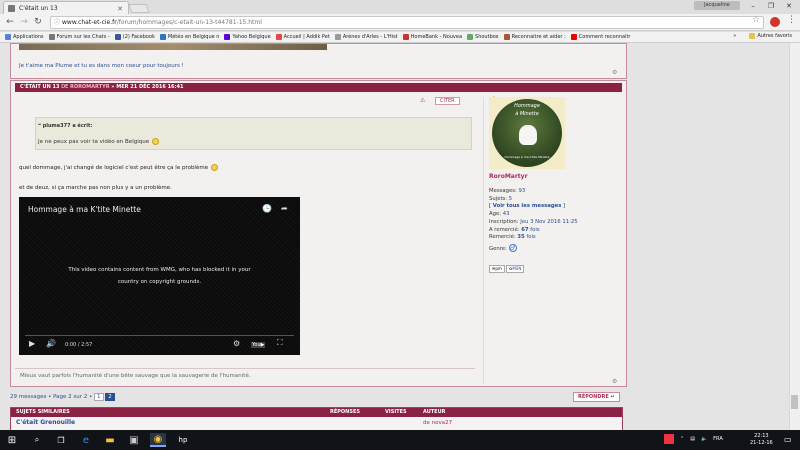  What do you see at coordinates (789, 6) in the screenshot?
I see `close-window-icon: ✕` at bounding box center [789, 6].